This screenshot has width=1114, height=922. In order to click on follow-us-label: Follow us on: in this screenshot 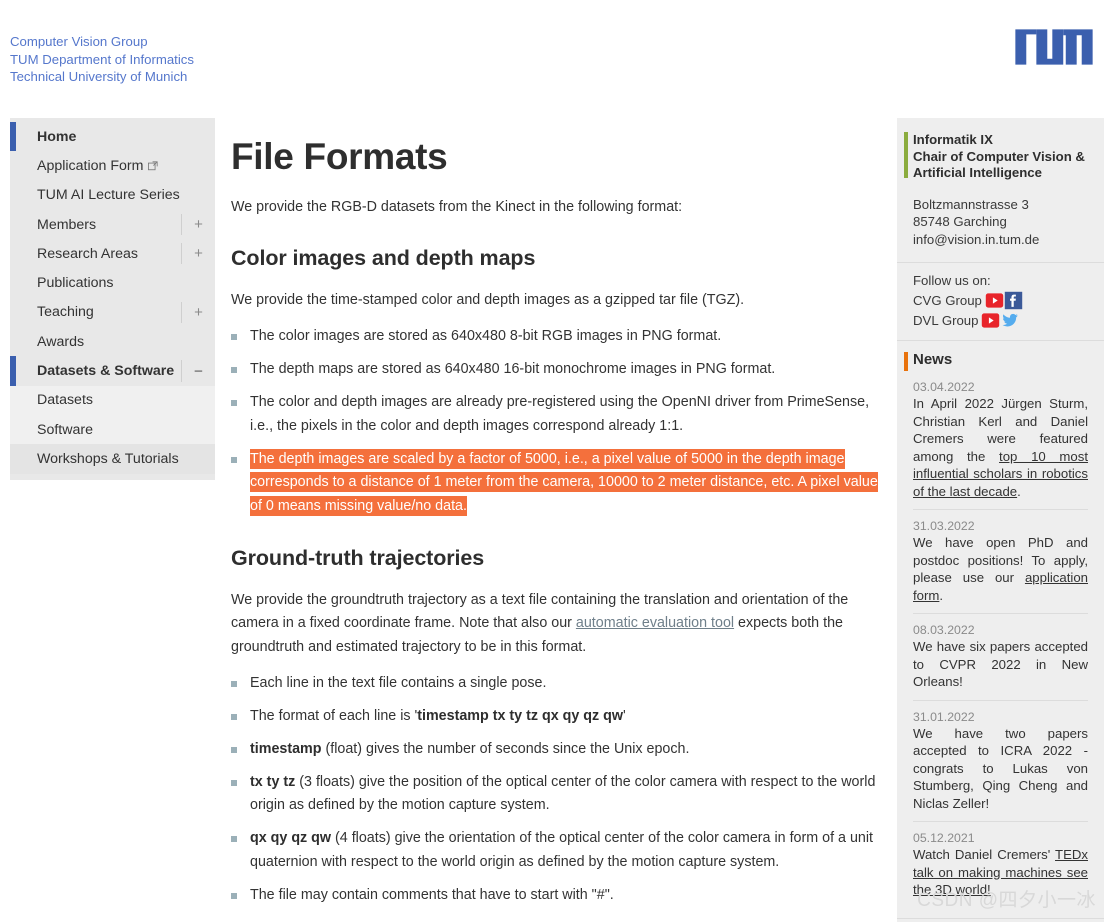, I will do `click(952, 280)`.